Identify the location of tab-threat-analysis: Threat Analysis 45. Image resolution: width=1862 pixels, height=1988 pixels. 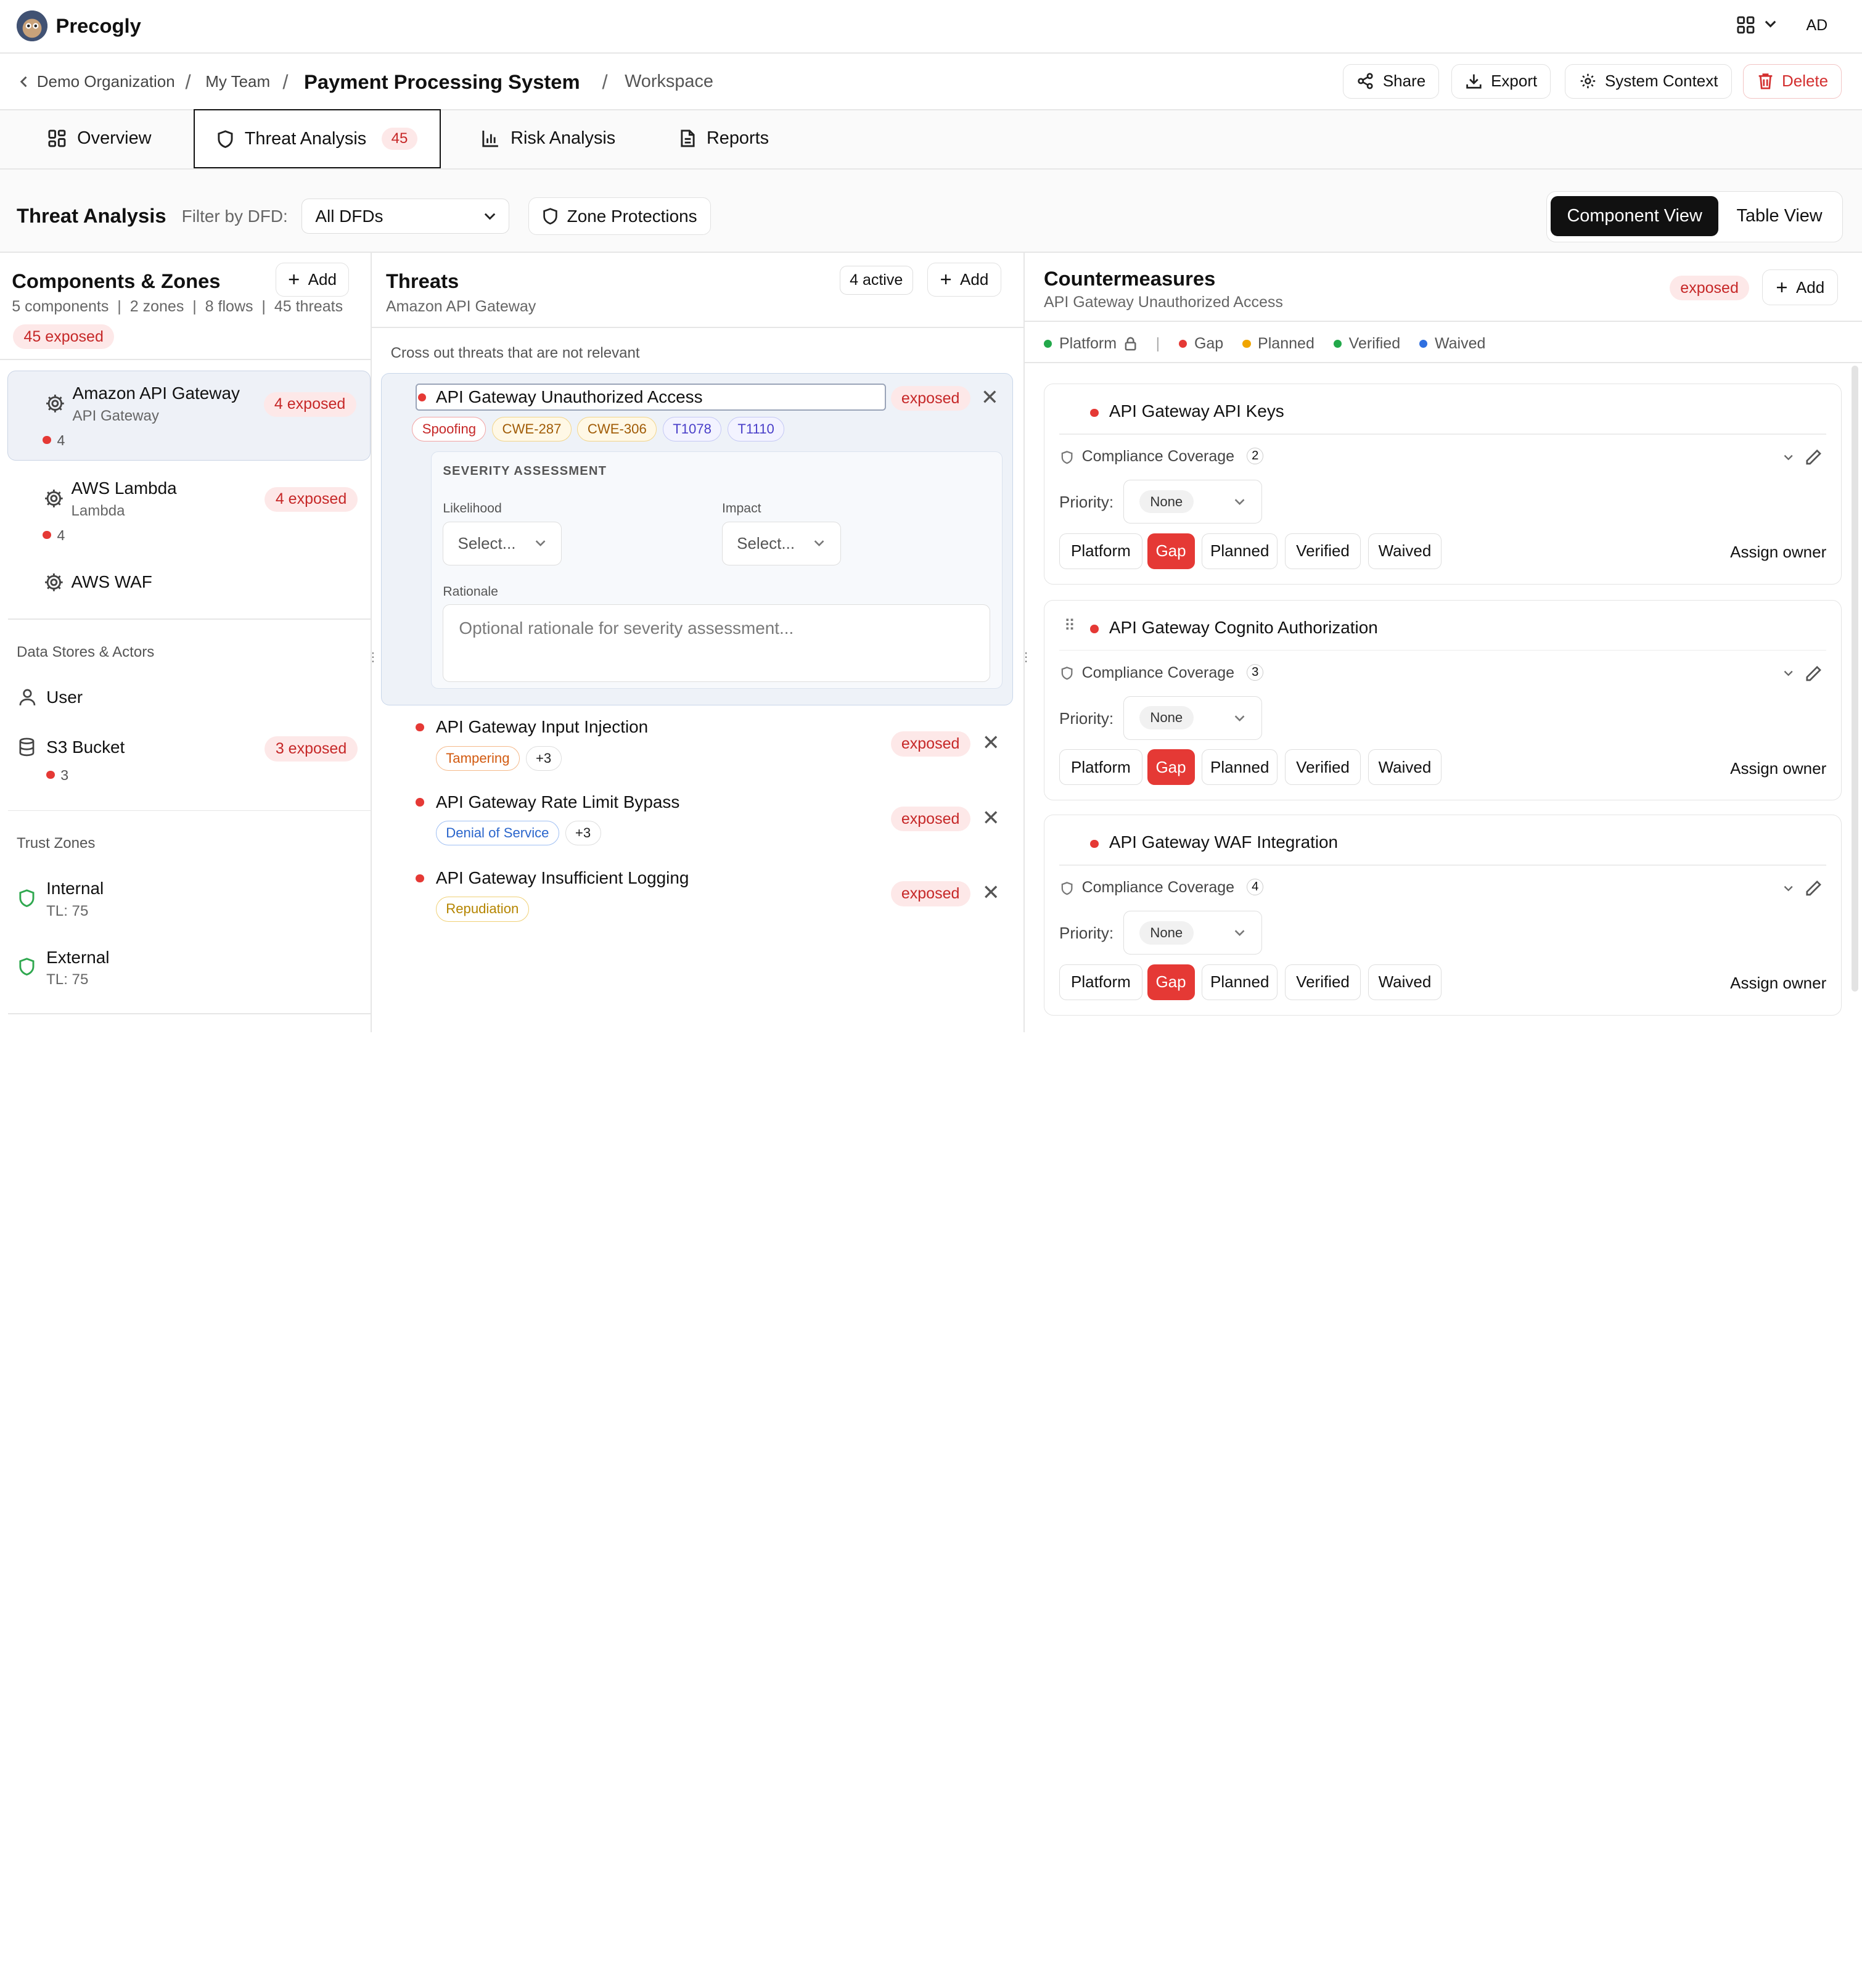
(317, 139).